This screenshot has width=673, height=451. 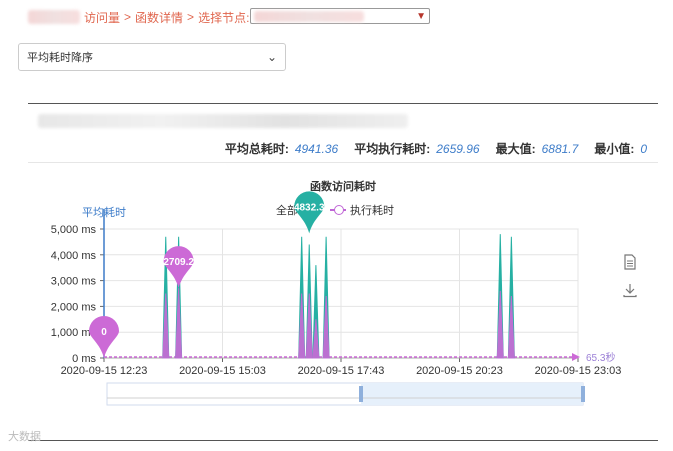 I want to click on y-tick-label: 4,000 ms, so click(x=74, y=256).